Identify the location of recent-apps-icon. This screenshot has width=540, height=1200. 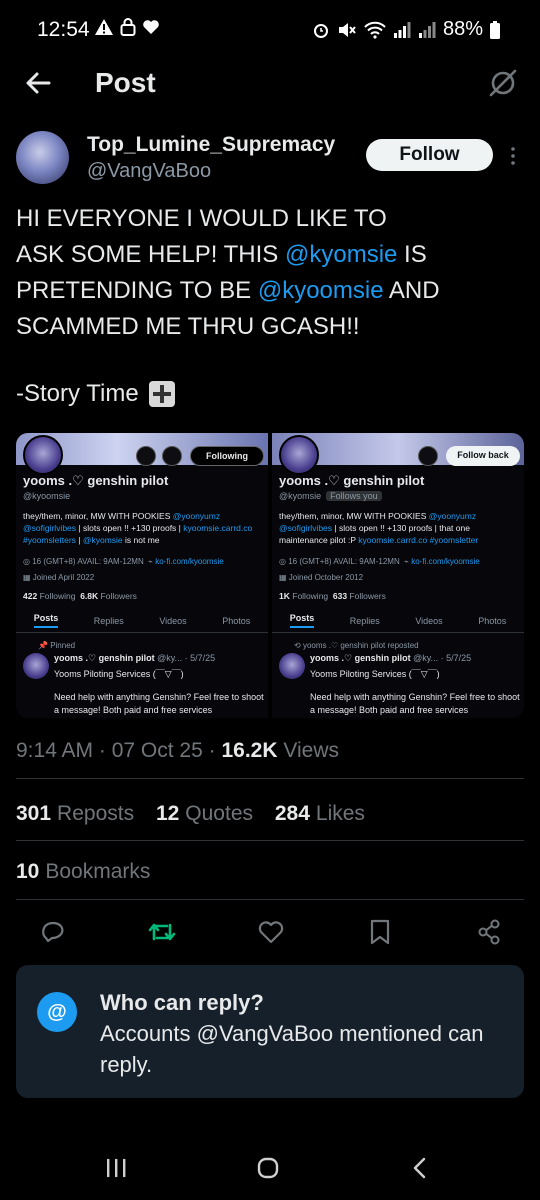
(116, 1168).